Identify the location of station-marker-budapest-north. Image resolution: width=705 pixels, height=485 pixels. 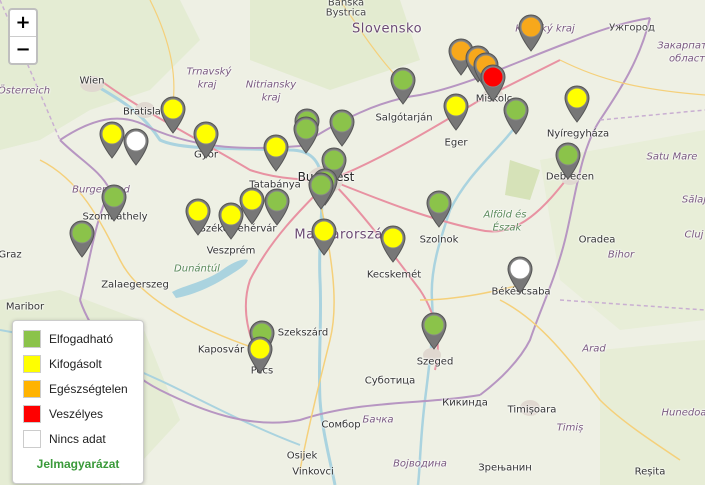
(306, 134).